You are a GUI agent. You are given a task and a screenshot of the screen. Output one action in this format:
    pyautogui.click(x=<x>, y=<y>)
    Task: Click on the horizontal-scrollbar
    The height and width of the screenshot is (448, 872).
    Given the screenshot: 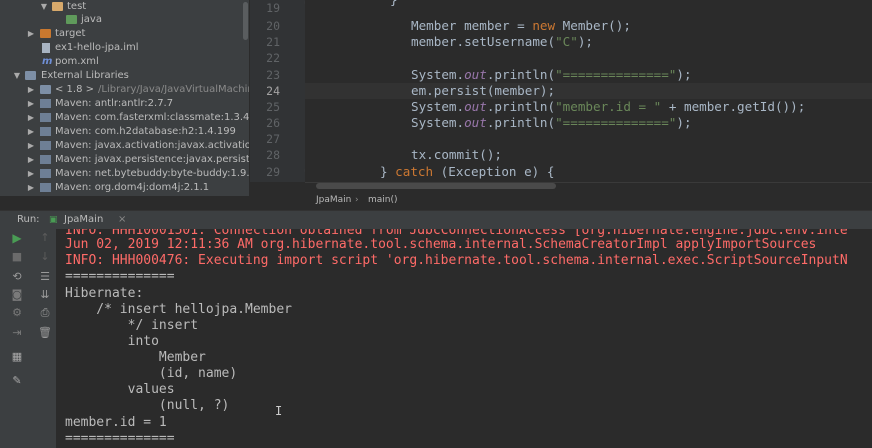 What is the action you would take?
    pyautogui.click(x=436, y=186)
    